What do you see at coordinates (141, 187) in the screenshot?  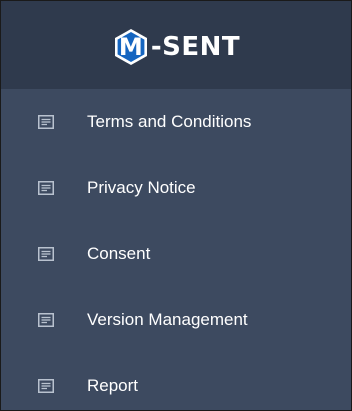 I see `sidebar-item-label: Privacy Notice` at bounding box center [141, 187].